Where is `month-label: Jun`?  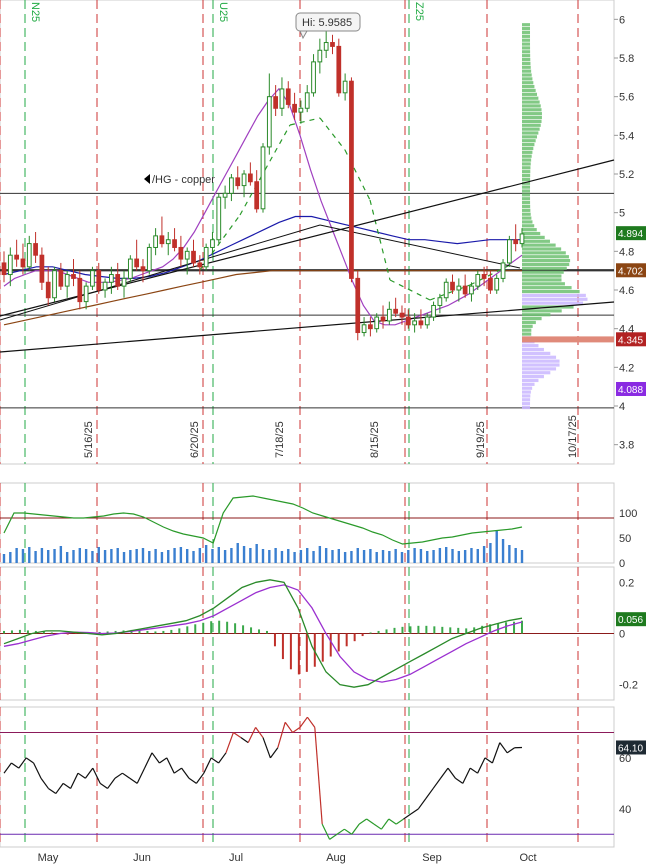
month-label: Jun is located at coordinates (142, 858).